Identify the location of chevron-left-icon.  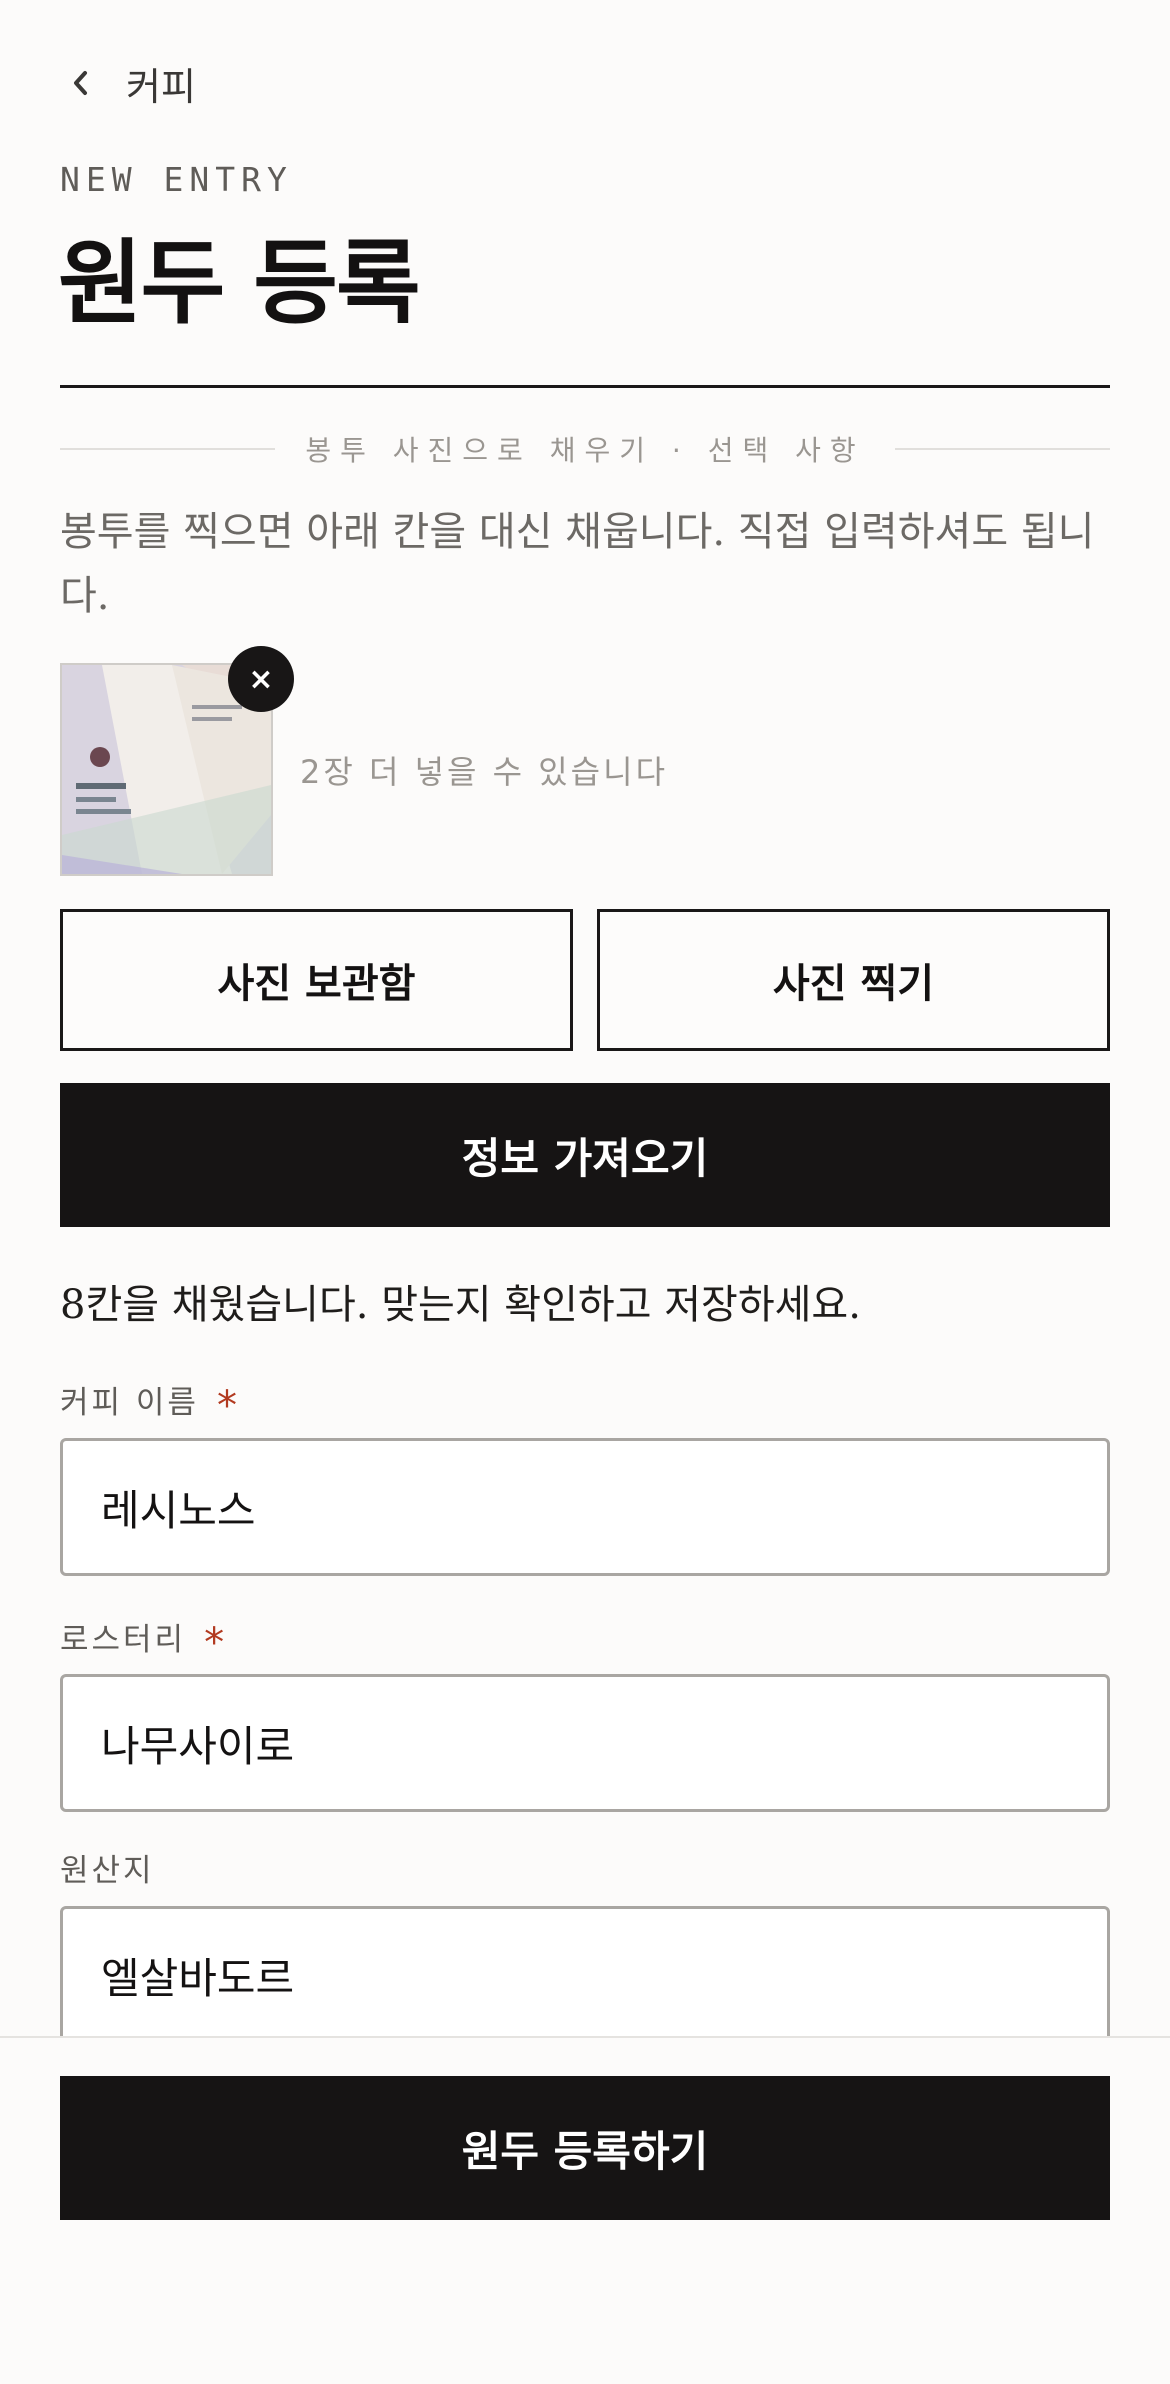
(80, 83).